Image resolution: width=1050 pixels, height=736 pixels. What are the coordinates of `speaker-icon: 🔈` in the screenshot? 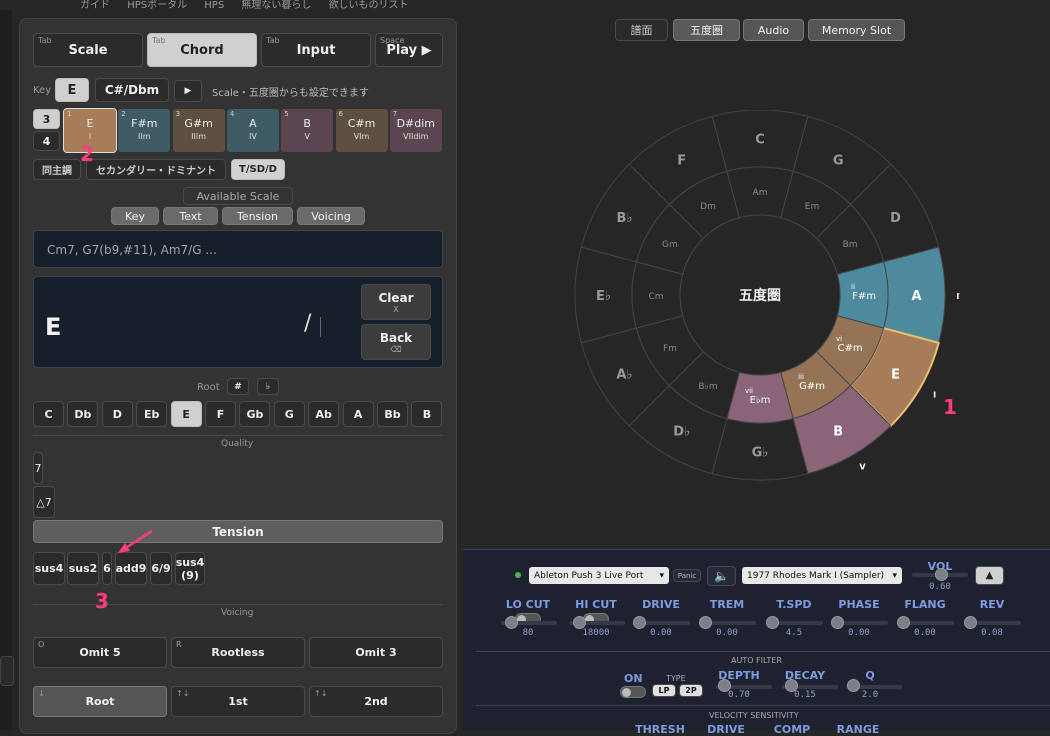 It's located at (721, 576).